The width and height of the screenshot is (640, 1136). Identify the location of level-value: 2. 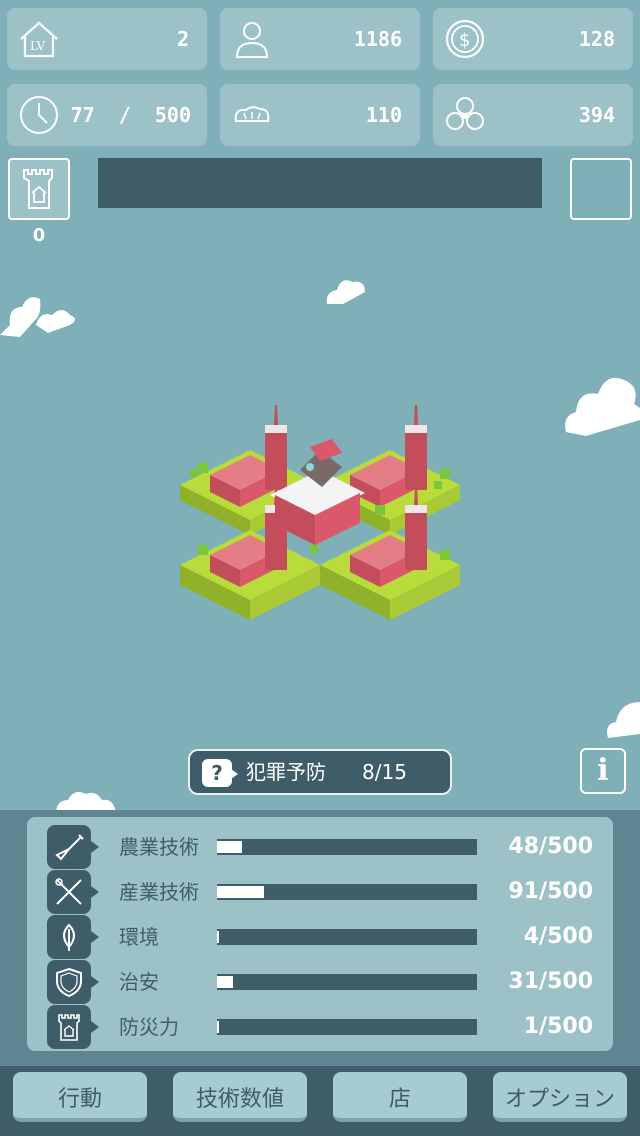
(182, 39).